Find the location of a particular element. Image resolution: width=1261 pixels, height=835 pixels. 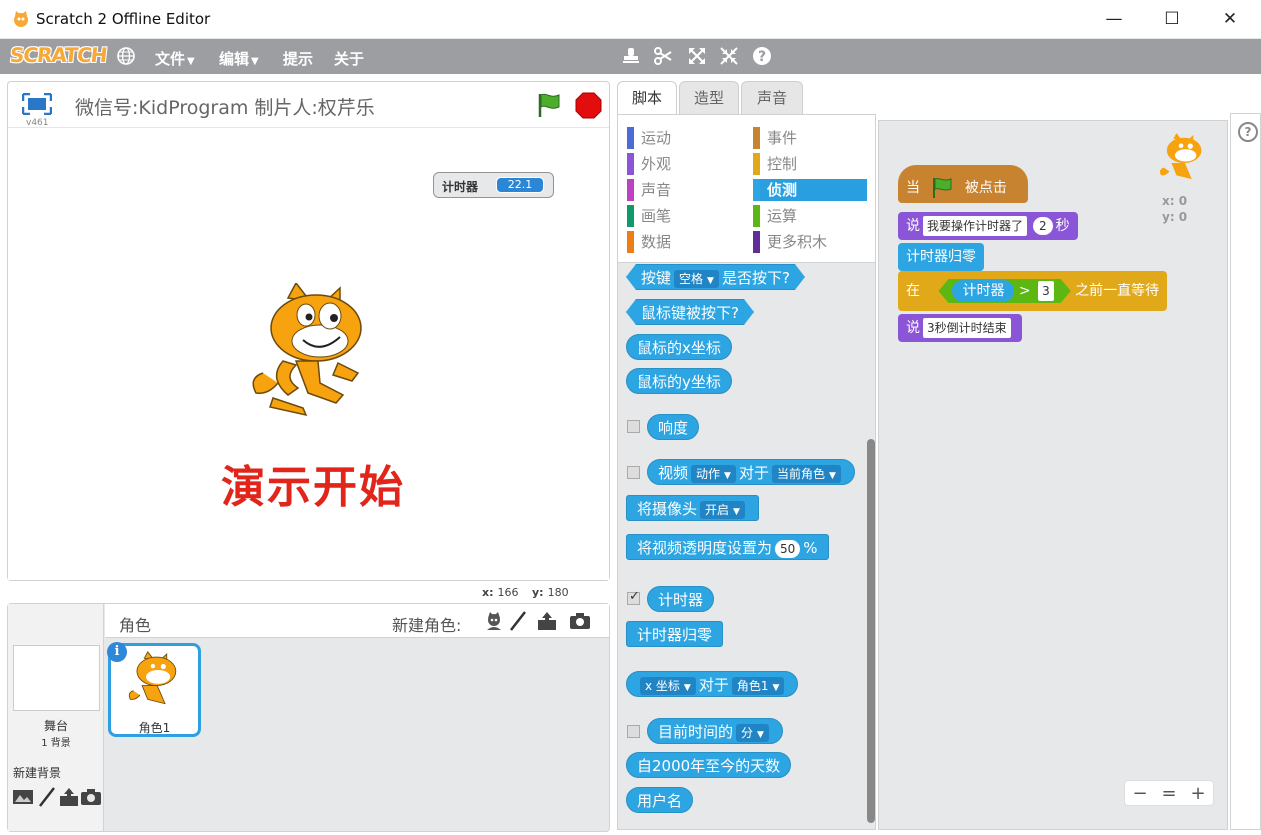

current-sprite-thumbnail is located at coordinates (1181, 156).